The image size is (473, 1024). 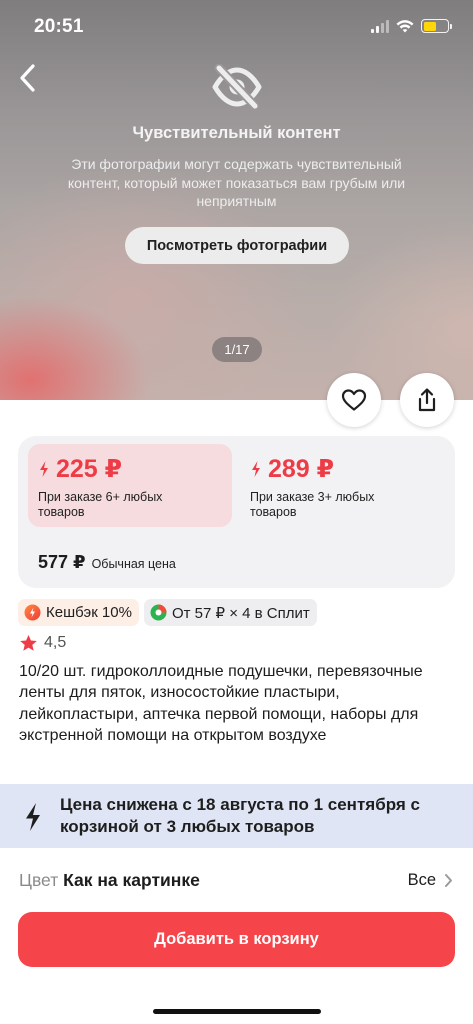 I want to click on price-tier-3plus: 289 ₽ При заказе 3+ любых товаров, so click(x=342, y=485).